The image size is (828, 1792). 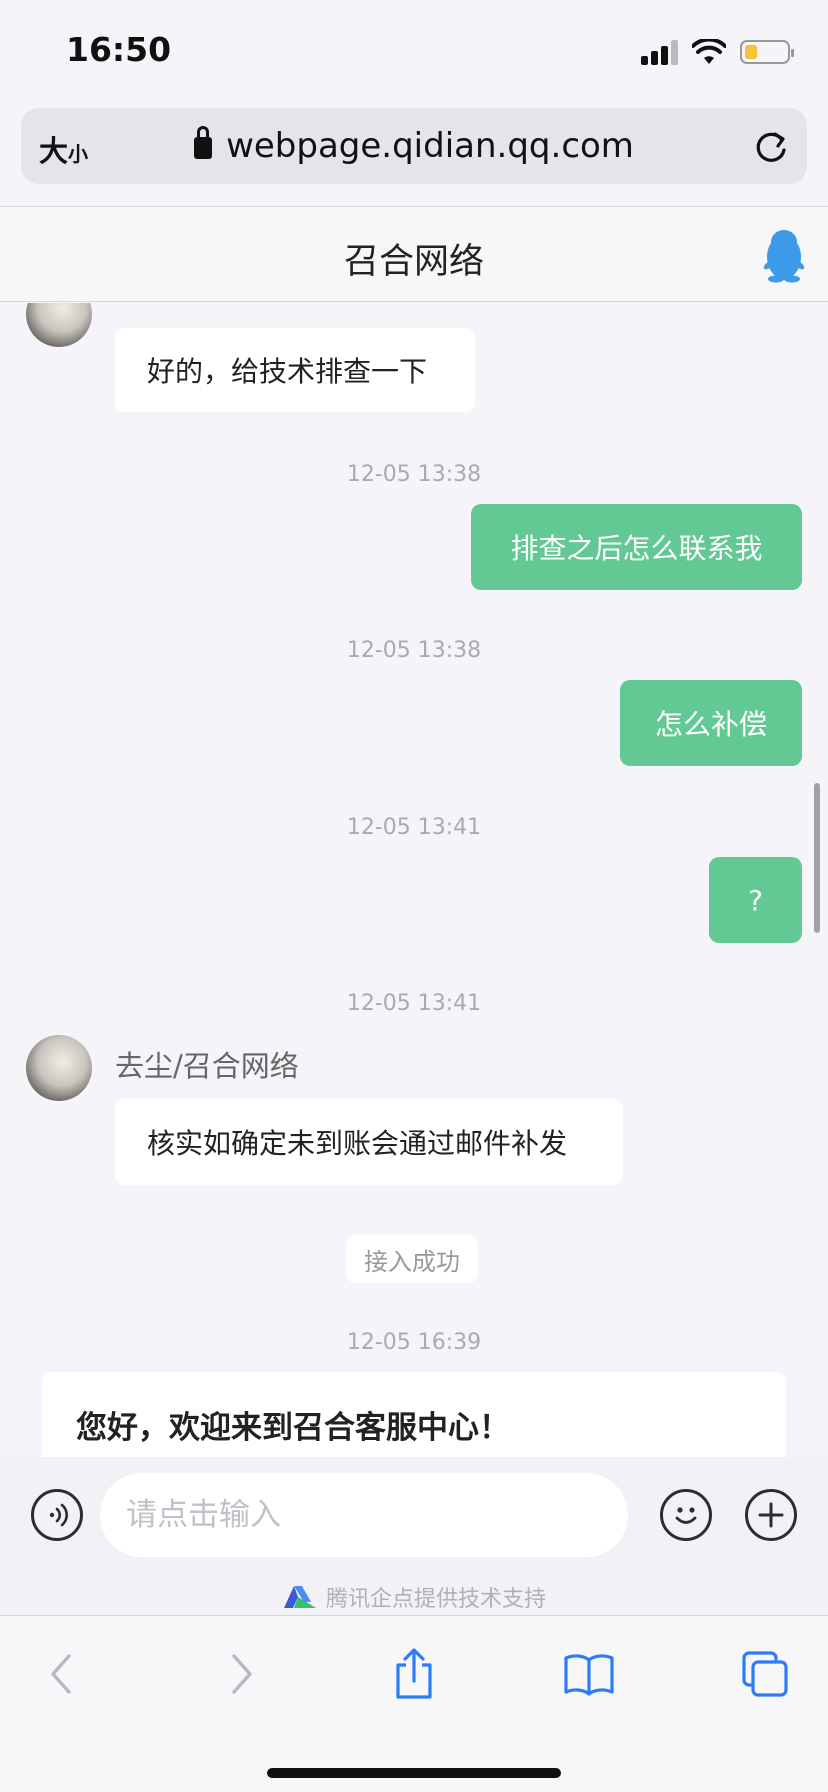 I want to click on forward-icon, so click(x=242, y=1674).